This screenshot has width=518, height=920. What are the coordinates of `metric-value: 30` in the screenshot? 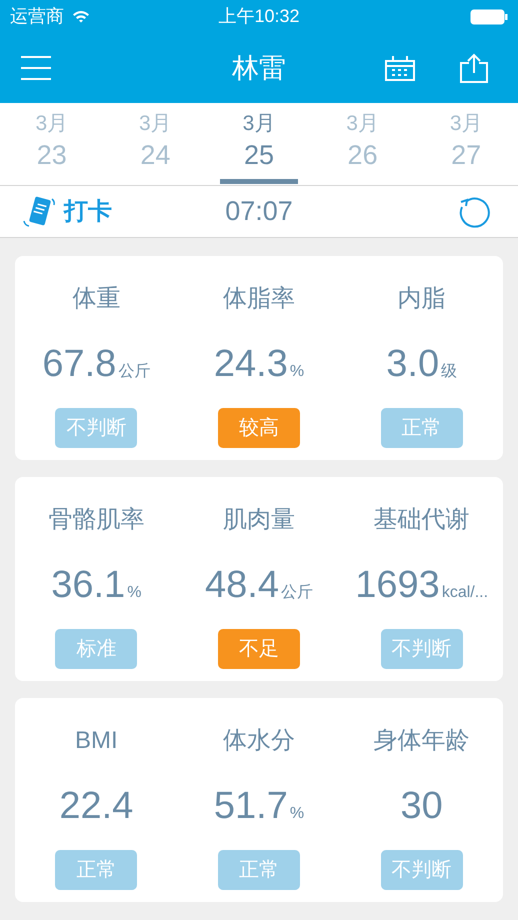 It's located at (421, 806).